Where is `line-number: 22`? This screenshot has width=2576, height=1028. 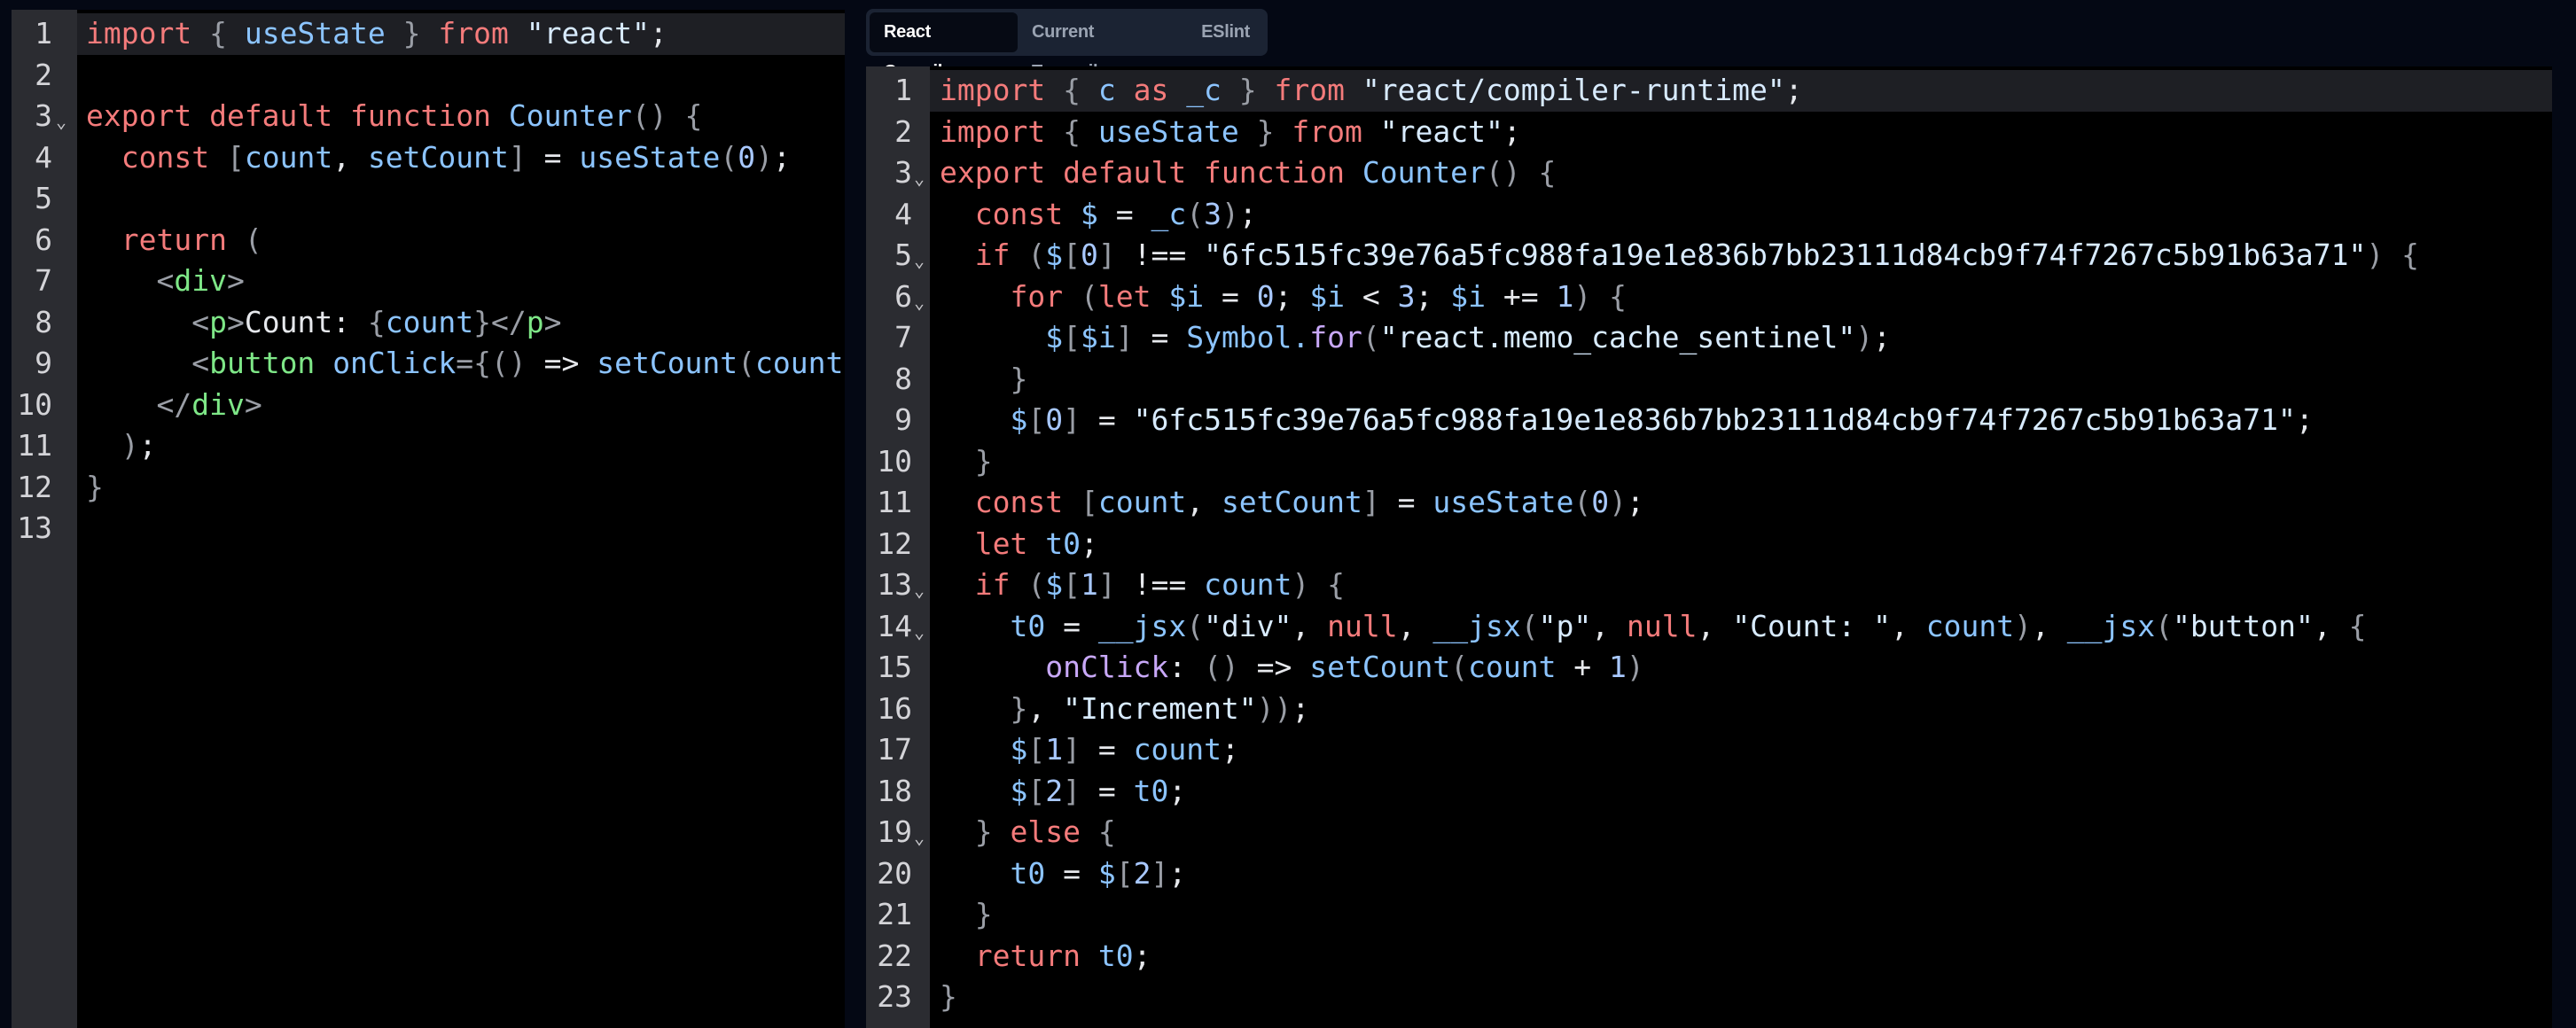
line-number: 22 is located at coordinates (894, 955).